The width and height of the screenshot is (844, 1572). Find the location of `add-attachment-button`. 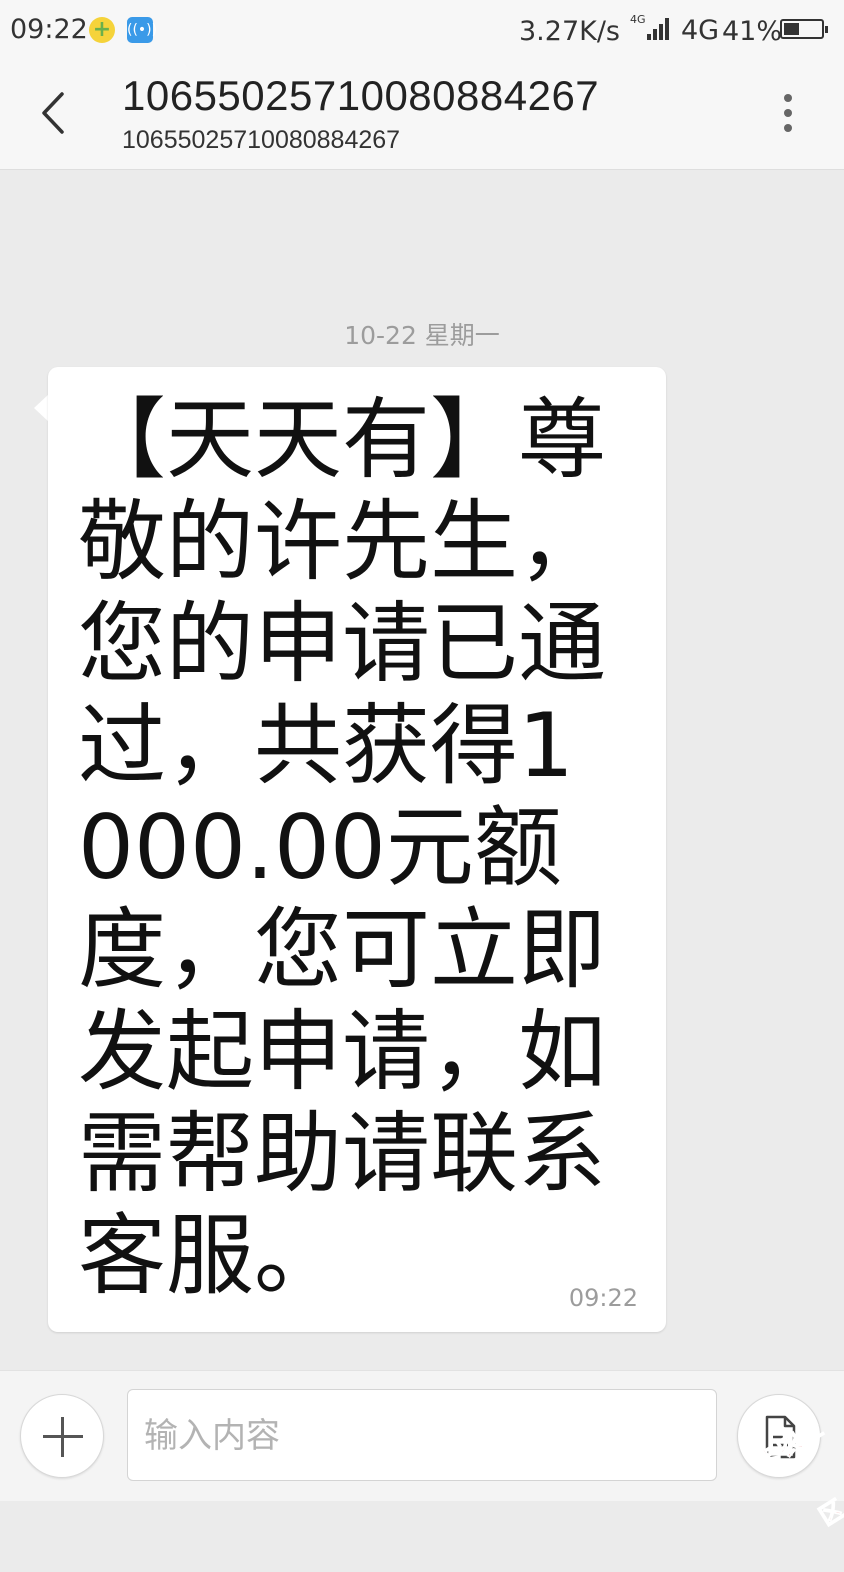

add-attachment-button is located at coordinates (62, 1436).